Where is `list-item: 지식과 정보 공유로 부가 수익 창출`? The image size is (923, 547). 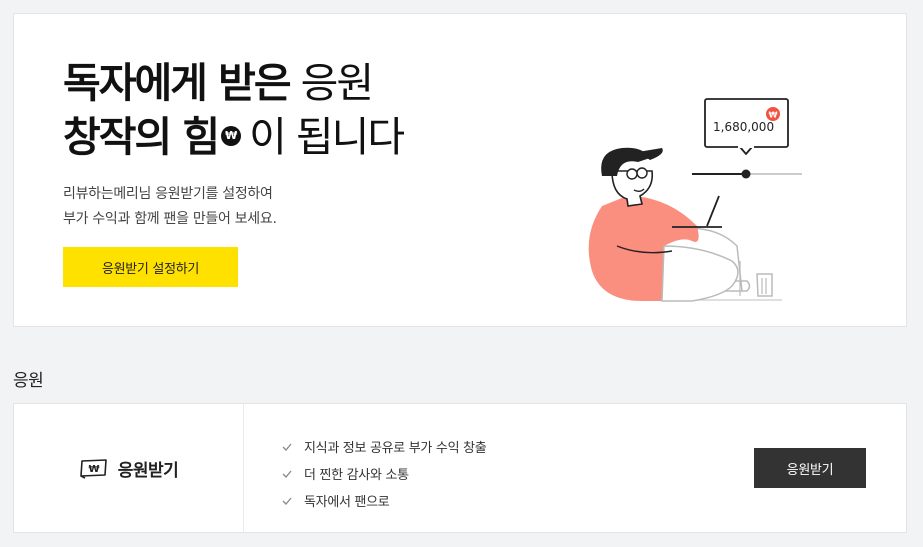 list-item: 지식과 정보 공유로 부가 수익 창출 is located at coordinates (384, 446).